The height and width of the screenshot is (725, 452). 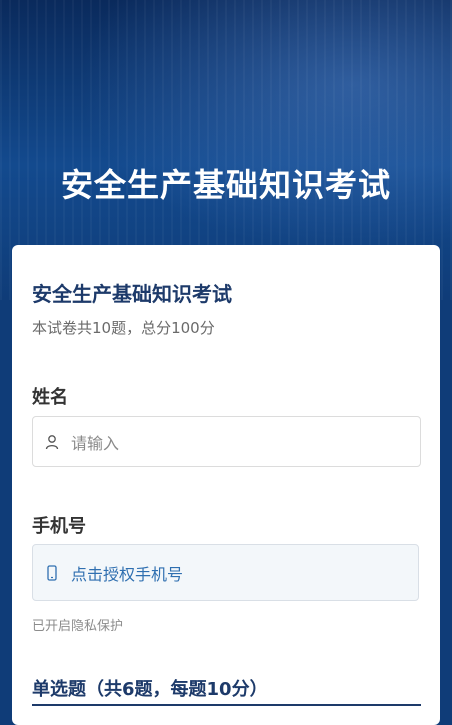 What do you see at coordinates (225, 572) in the screenshot?
I see `authorize-phone-button: 点击授权手机号` at bounding box center [225, 572].